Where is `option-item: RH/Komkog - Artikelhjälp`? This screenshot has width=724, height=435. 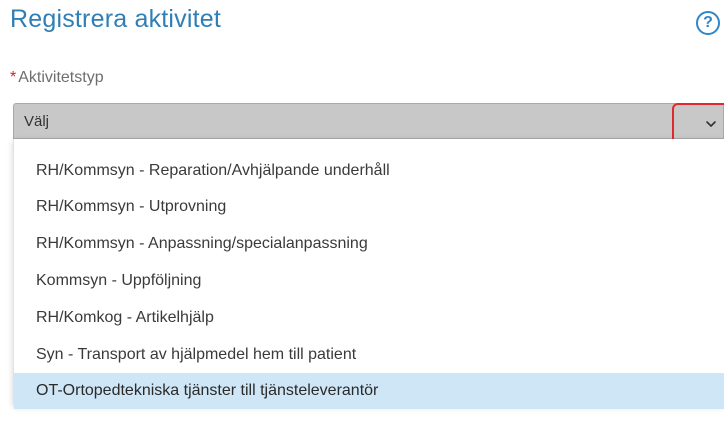
option-item: RH/Komkog - Artikelhjälp is located at coordinates (369, 318).